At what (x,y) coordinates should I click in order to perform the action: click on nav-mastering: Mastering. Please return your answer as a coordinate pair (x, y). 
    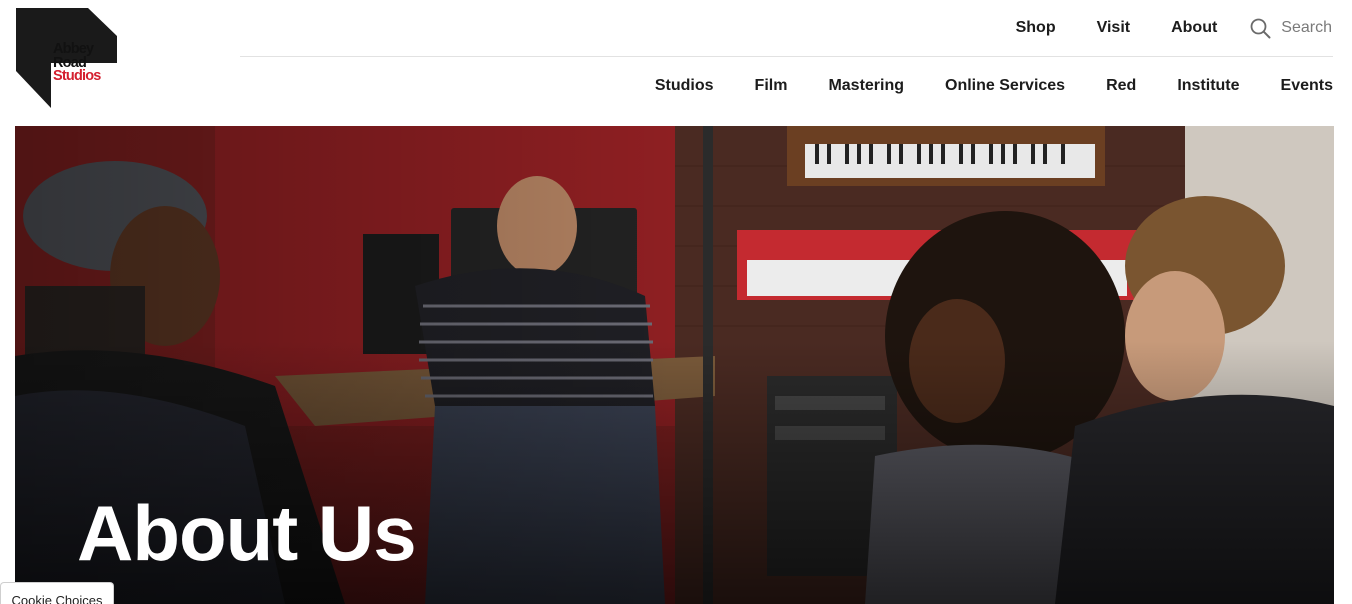
    Looking at the image, I should click on (866, 86).